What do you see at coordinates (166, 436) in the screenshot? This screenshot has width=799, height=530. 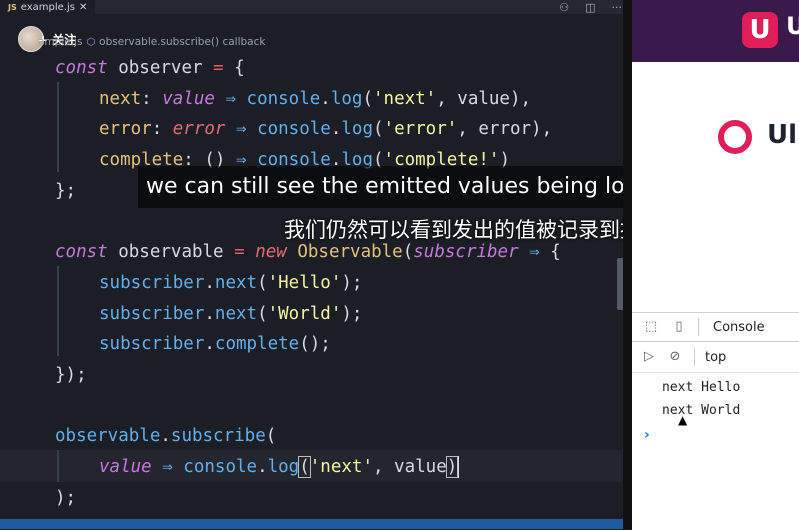 I see `code-line-11: observable.subscribe(` at bounding box center [166, 436].